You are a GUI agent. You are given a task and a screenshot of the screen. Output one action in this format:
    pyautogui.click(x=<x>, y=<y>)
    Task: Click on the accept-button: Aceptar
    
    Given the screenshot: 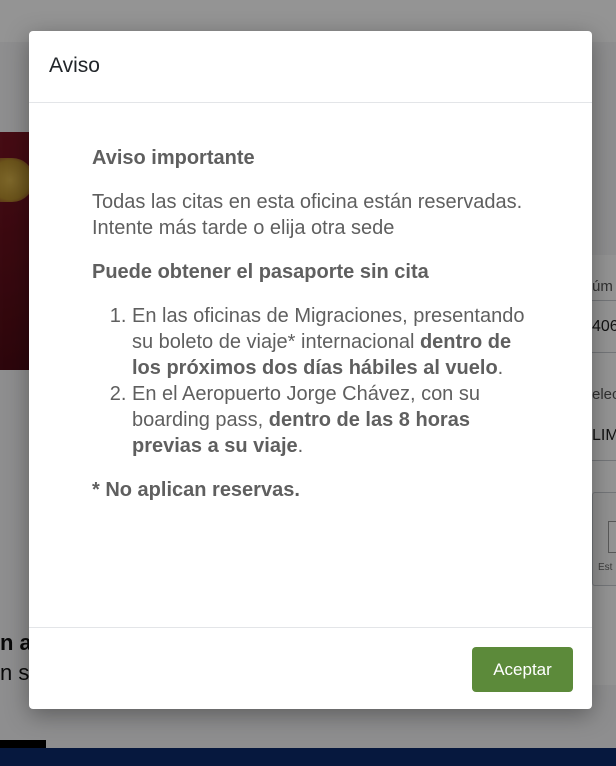 What is the action you would take?
    pyautogui.click(x=522, y=669)
    